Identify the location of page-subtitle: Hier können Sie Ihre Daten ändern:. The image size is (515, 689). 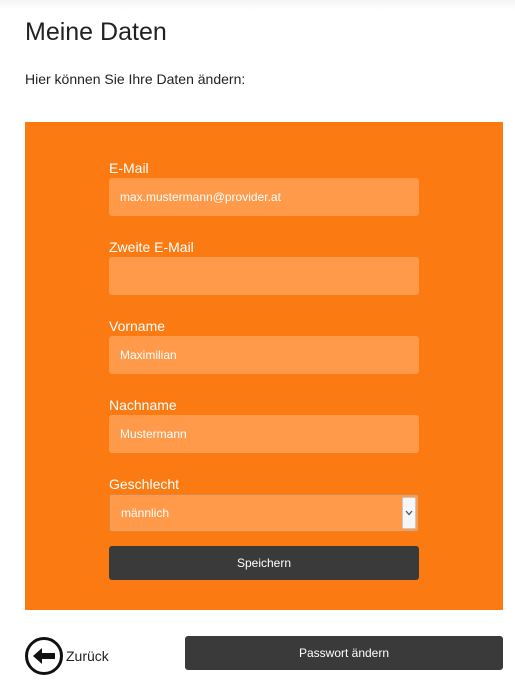
(135, 79).